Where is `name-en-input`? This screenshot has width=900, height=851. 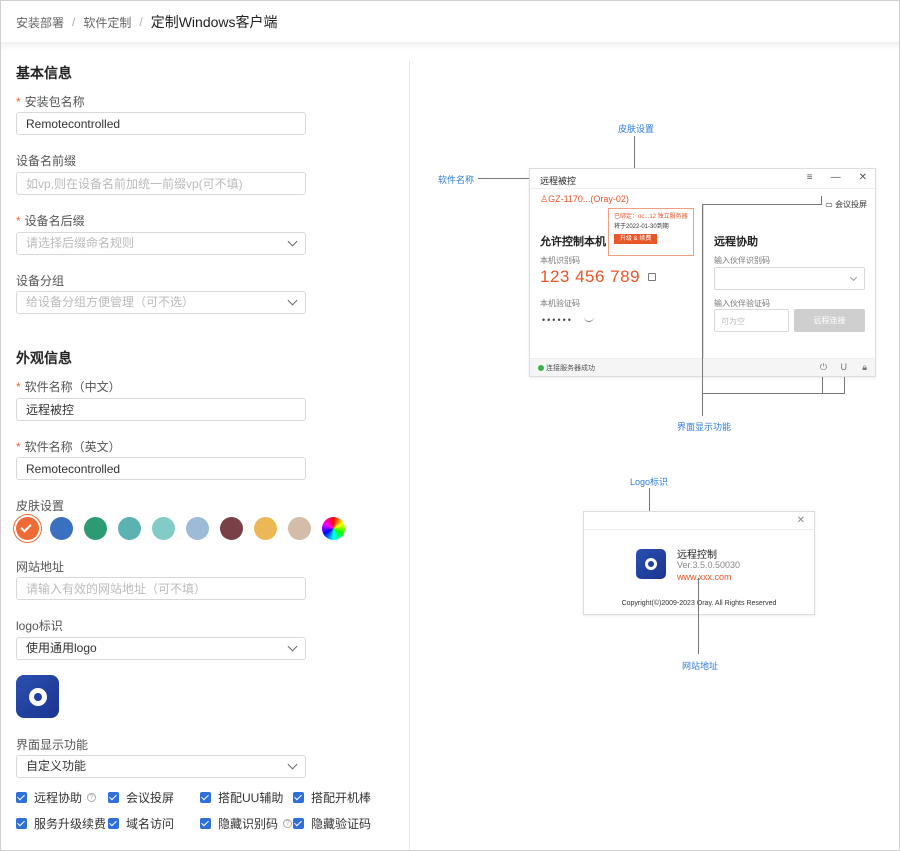 name-en-input is located at coordinates (161, 468).